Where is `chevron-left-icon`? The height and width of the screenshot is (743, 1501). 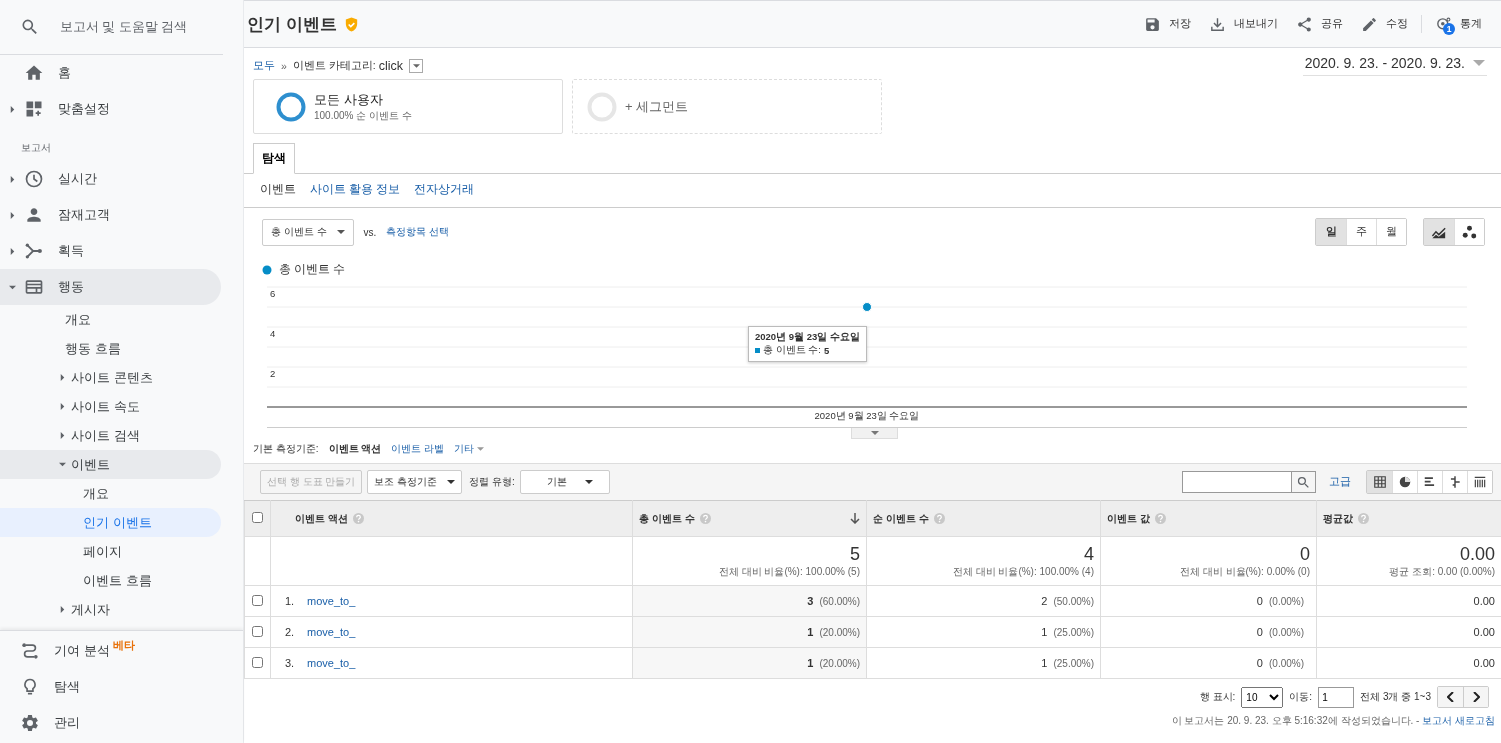
chevron-left-icon is located at coordinates (1450, 697).